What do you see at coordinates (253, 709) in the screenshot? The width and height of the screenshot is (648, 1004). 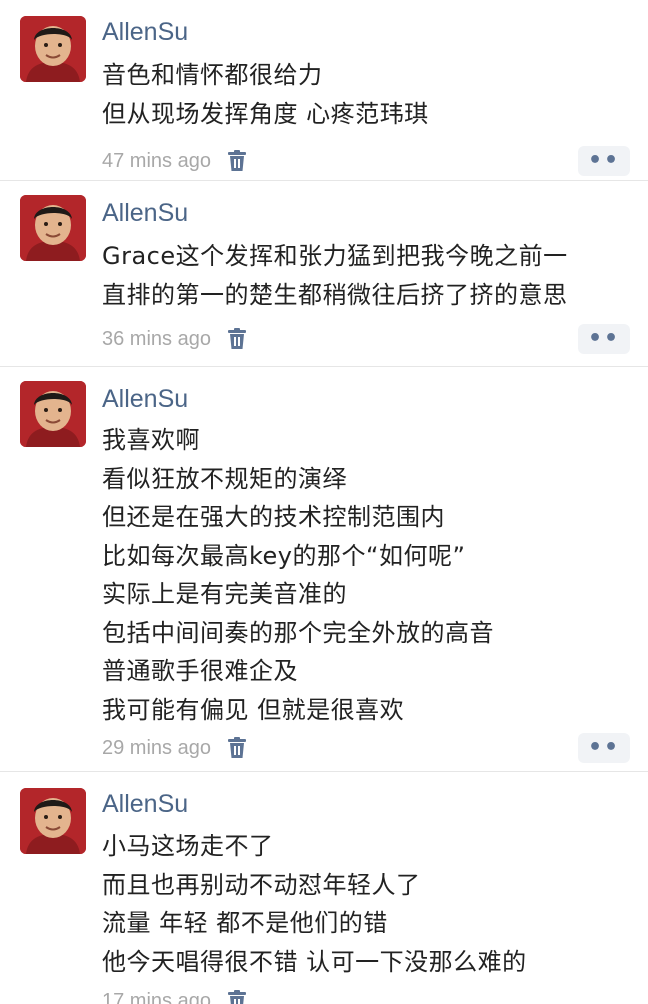 I see `comment-text-line: 我可能有偏见 但就是很喜欢` at bounding box center [253, 709].